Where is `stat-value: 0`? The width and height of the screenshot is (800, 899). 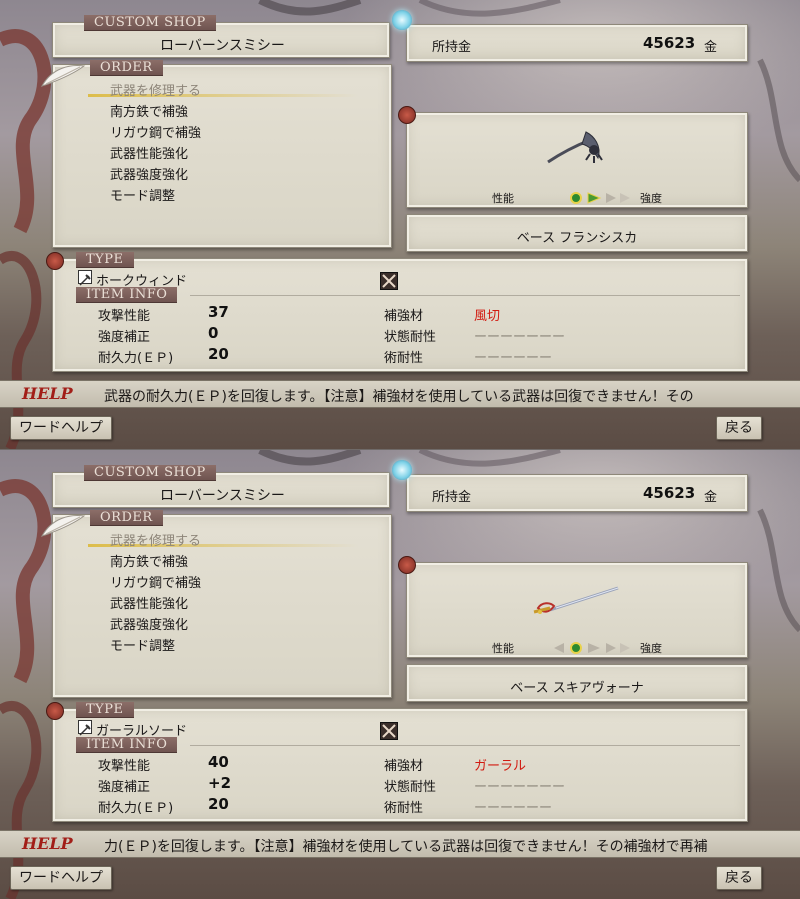
stat-value: 0 is located at coordinates (213, 333).